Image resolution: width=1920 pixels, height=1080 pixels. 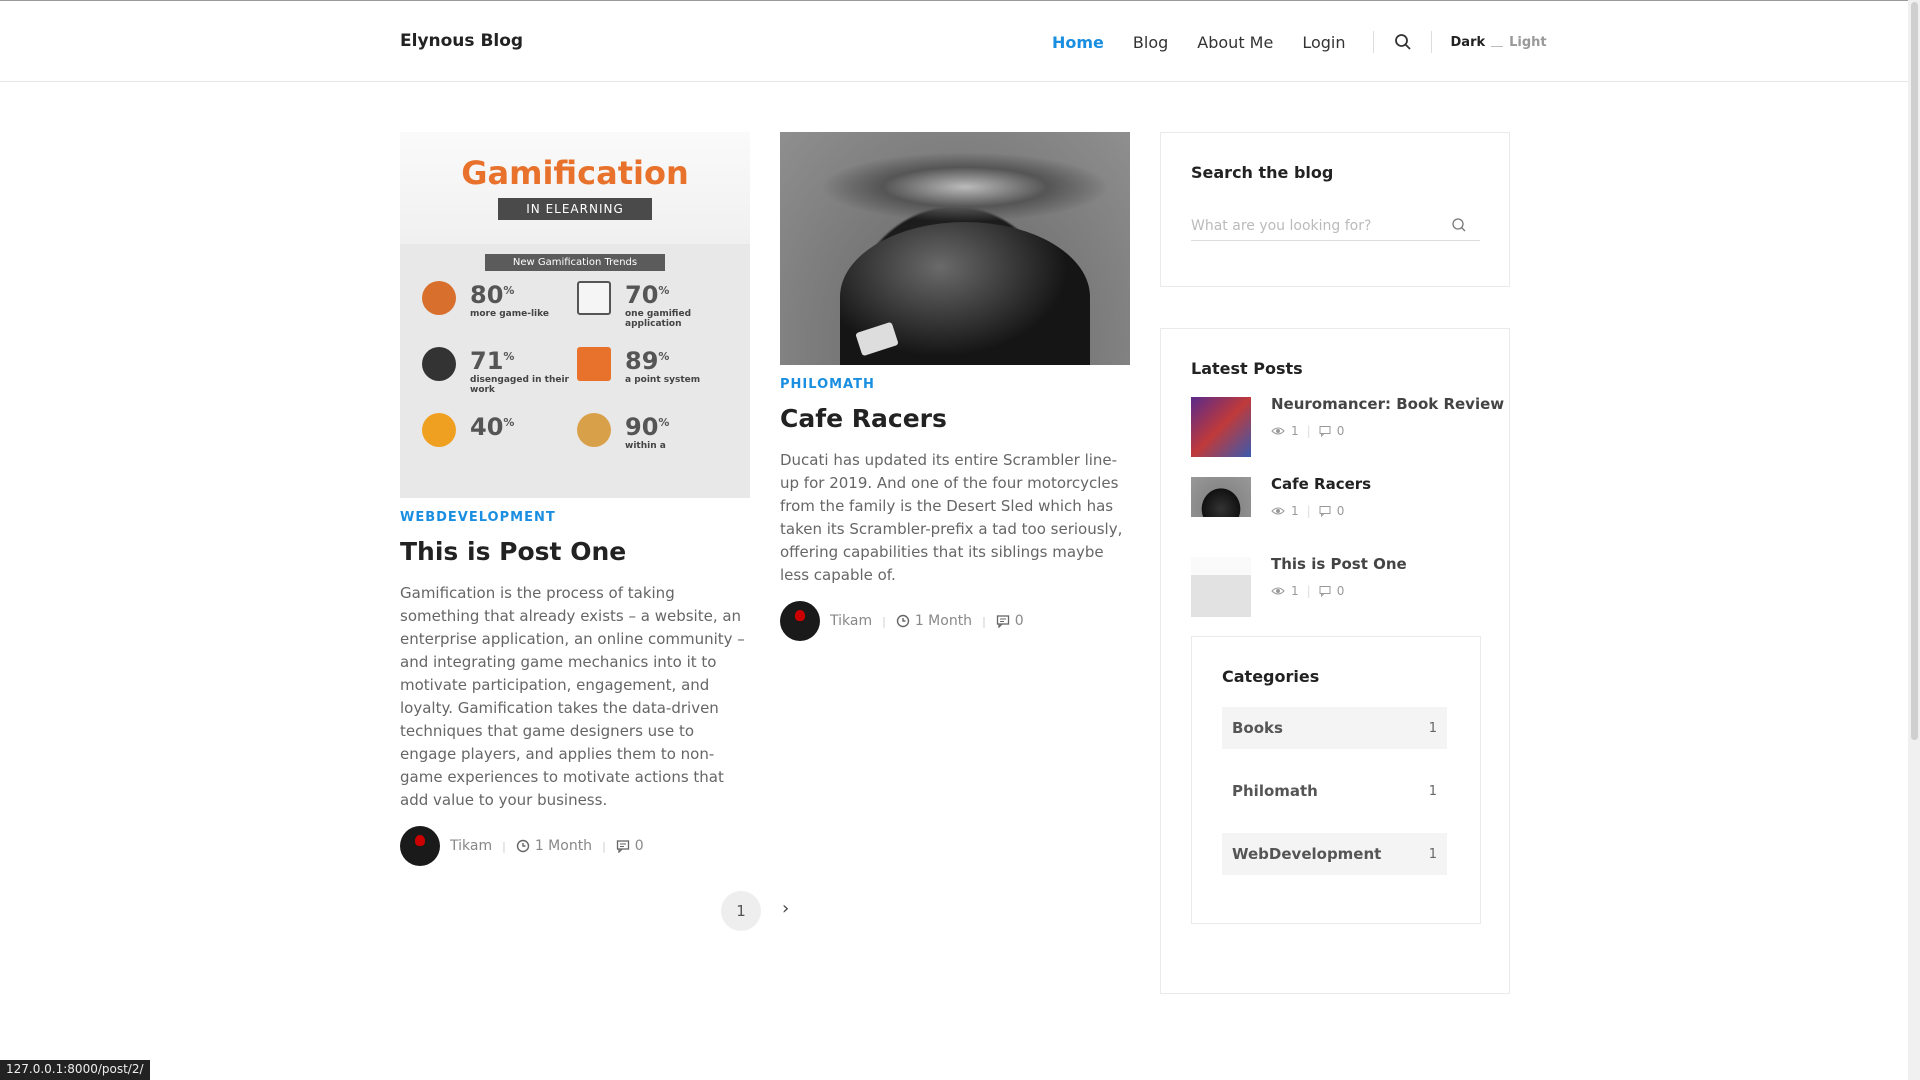 What do you see at coordinates (1262, 172) in the screenshot?
I see `search-widget-title: Search the blog` at bounding box center [1262, 172].